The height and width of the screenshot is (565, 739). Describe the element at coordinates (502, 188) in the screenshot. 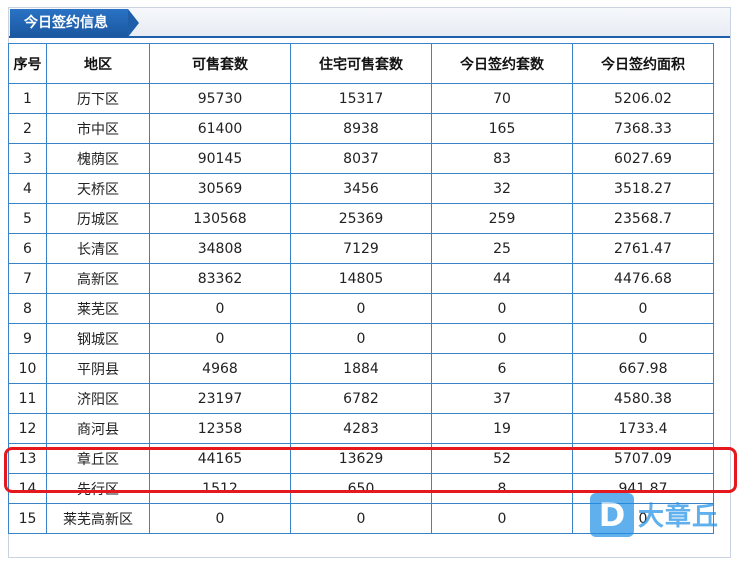

I see `cell-today-signed-units: 32` at that location.